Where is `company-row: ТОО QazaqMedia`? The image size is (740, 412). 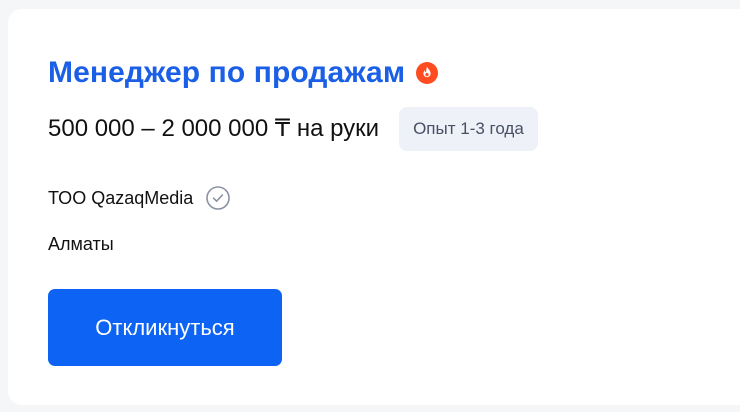 company-row: ТОО QazaqMedia is located at coordinates (139, 198).